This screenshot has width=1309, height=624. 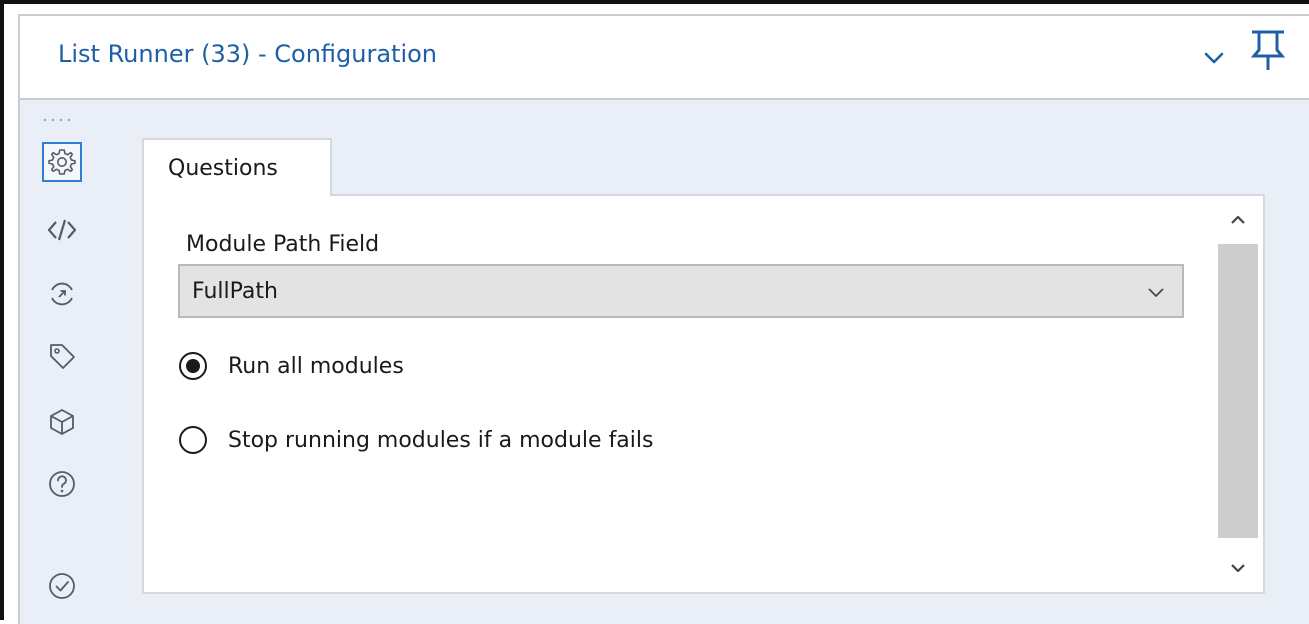 I want to click on vertical-scrollbar, so click(x=1238, y=394).